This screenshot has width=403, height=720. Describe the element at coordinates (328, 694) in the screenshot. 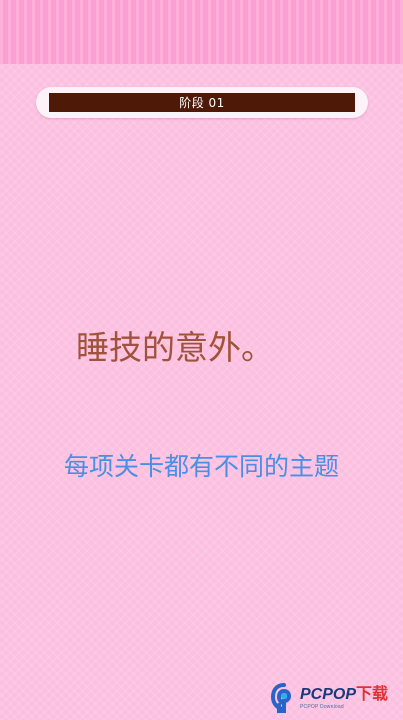

I see `watermark-brand: PCPOP` at that location.